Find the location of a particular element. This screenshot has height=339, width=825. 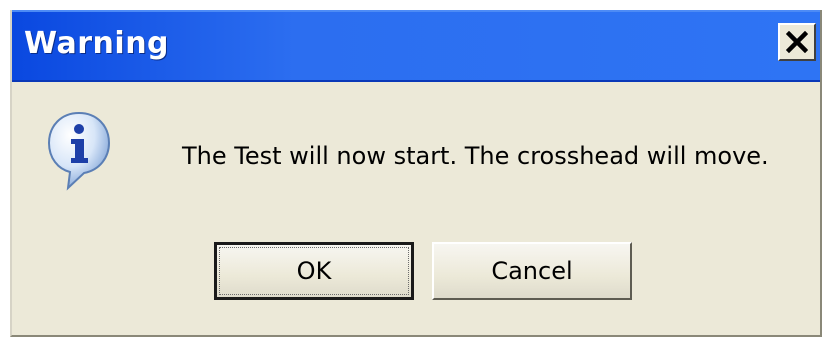

cancel-button-label: Cancel is located at coordinates (532, 271).